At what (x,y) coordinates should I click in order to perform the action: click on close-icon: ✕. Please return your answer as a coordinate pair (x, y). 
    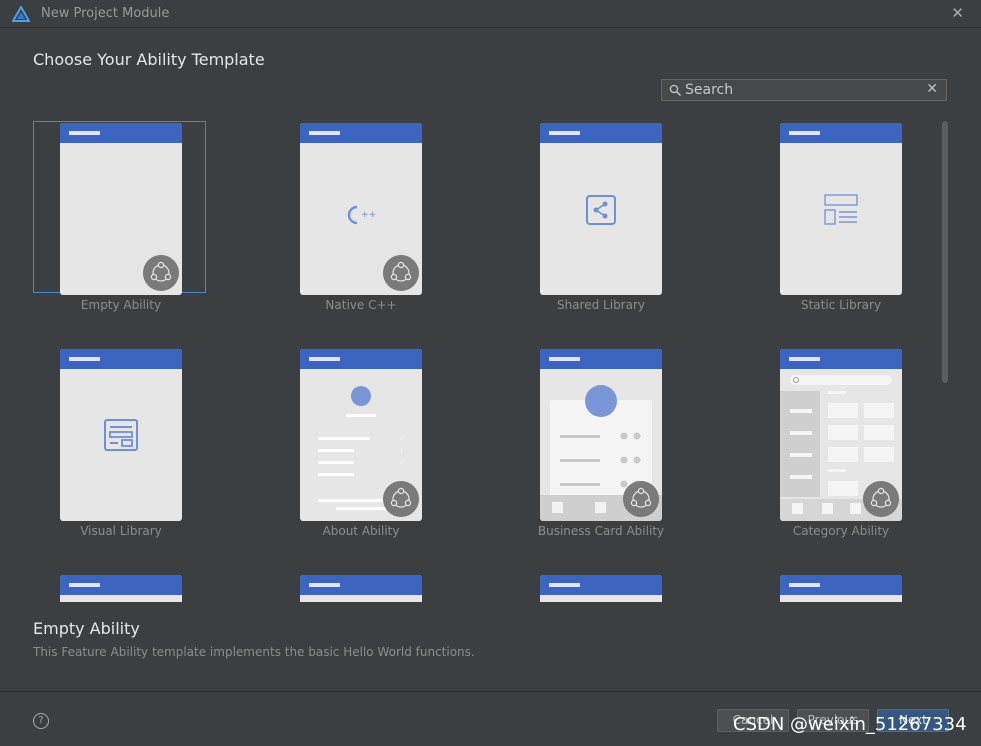
    Looking at the image, I should click on (957, 13).